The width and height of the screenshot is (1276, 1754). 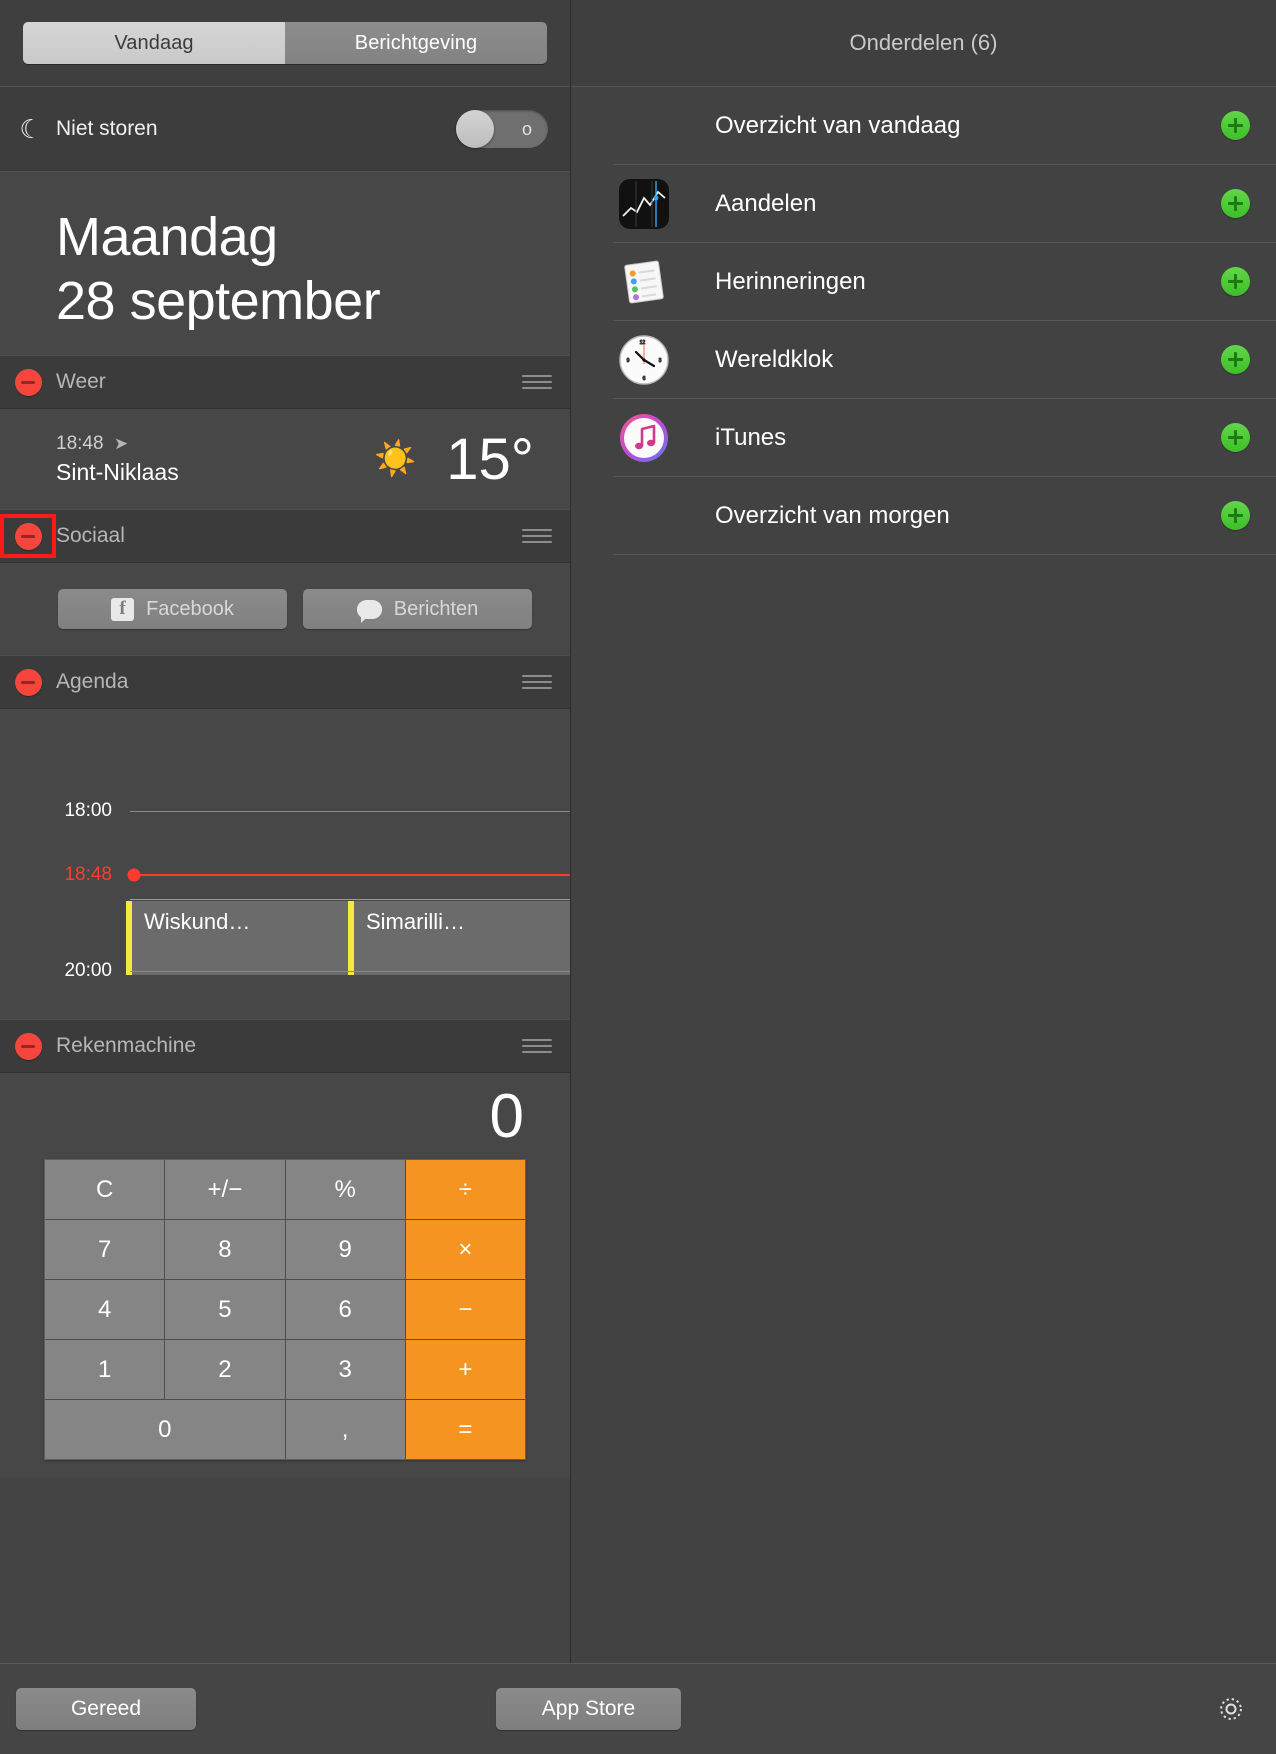 I want to click on weather-temperature: 15°, so click(x=490, y=459).